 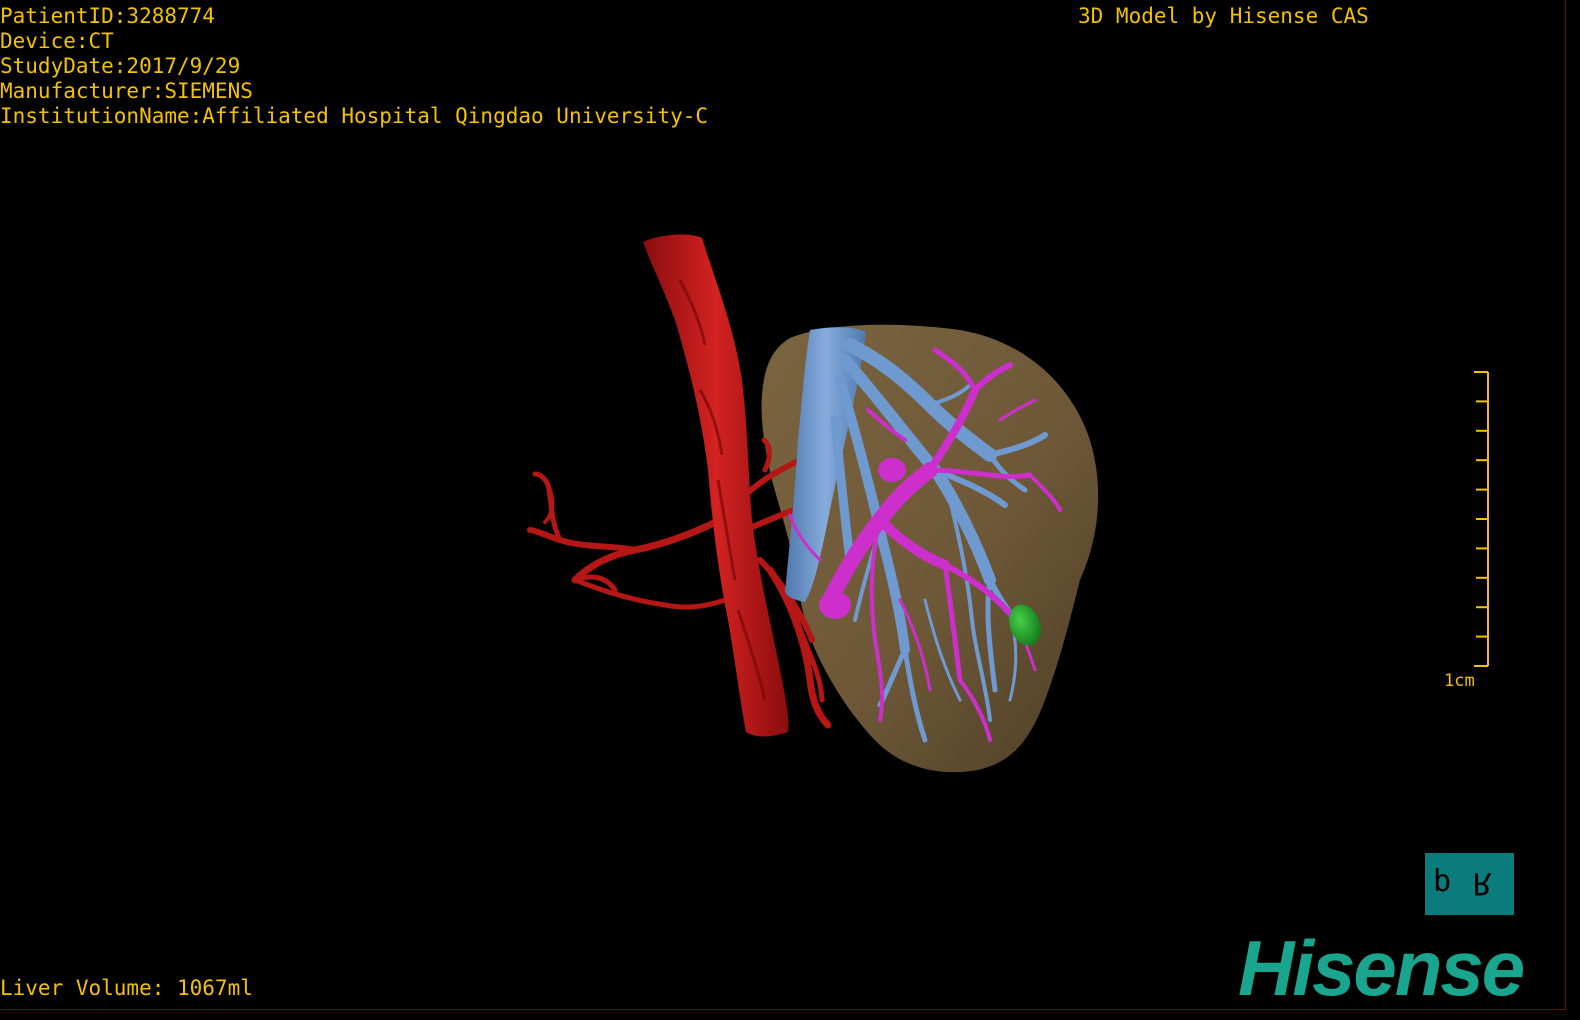 I want to click on liver-volume-label: Liver Volume: 1067ml, so click(x=126, y=988).